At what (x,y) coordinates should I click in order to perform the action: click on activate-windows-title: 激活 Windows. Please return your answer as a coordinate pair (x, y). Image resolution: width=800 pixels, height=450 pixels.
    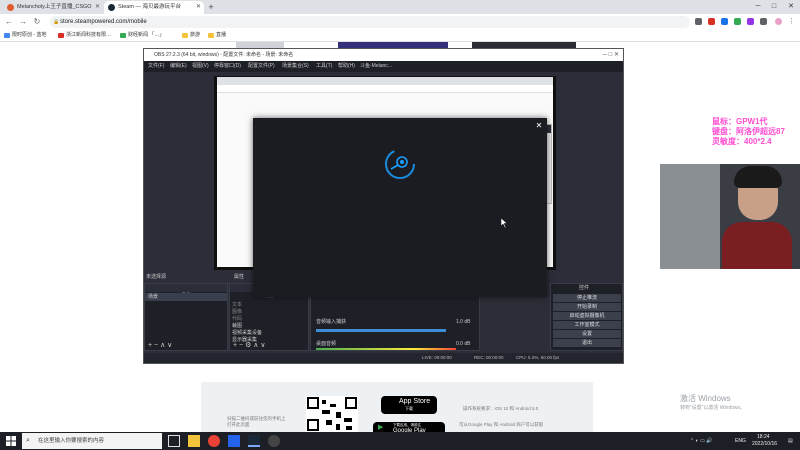
    Looking at the image, I should click on (705, 398).